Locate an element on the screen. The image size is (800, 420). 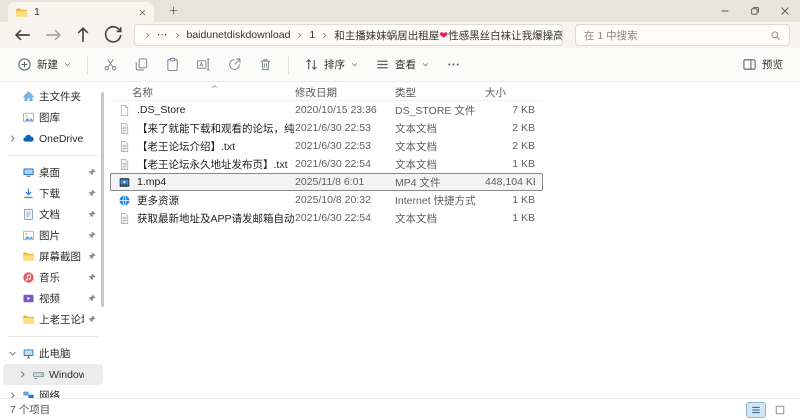
search-input: 在 1 中搜索 is located at coordinates (611, 35).